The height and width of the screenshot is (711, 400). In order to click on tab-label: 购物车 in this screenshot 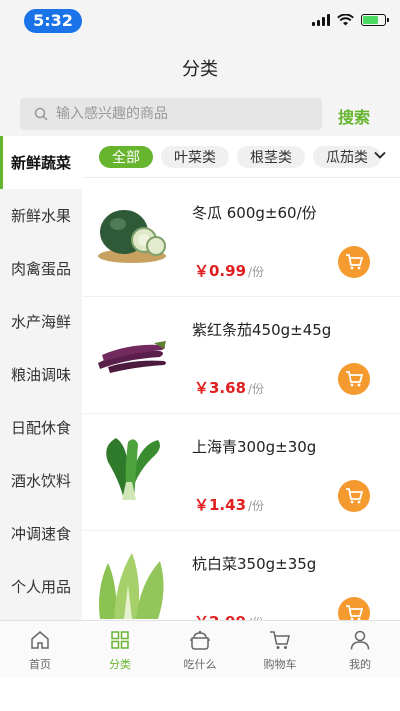, I will do `click(280, 664)`.